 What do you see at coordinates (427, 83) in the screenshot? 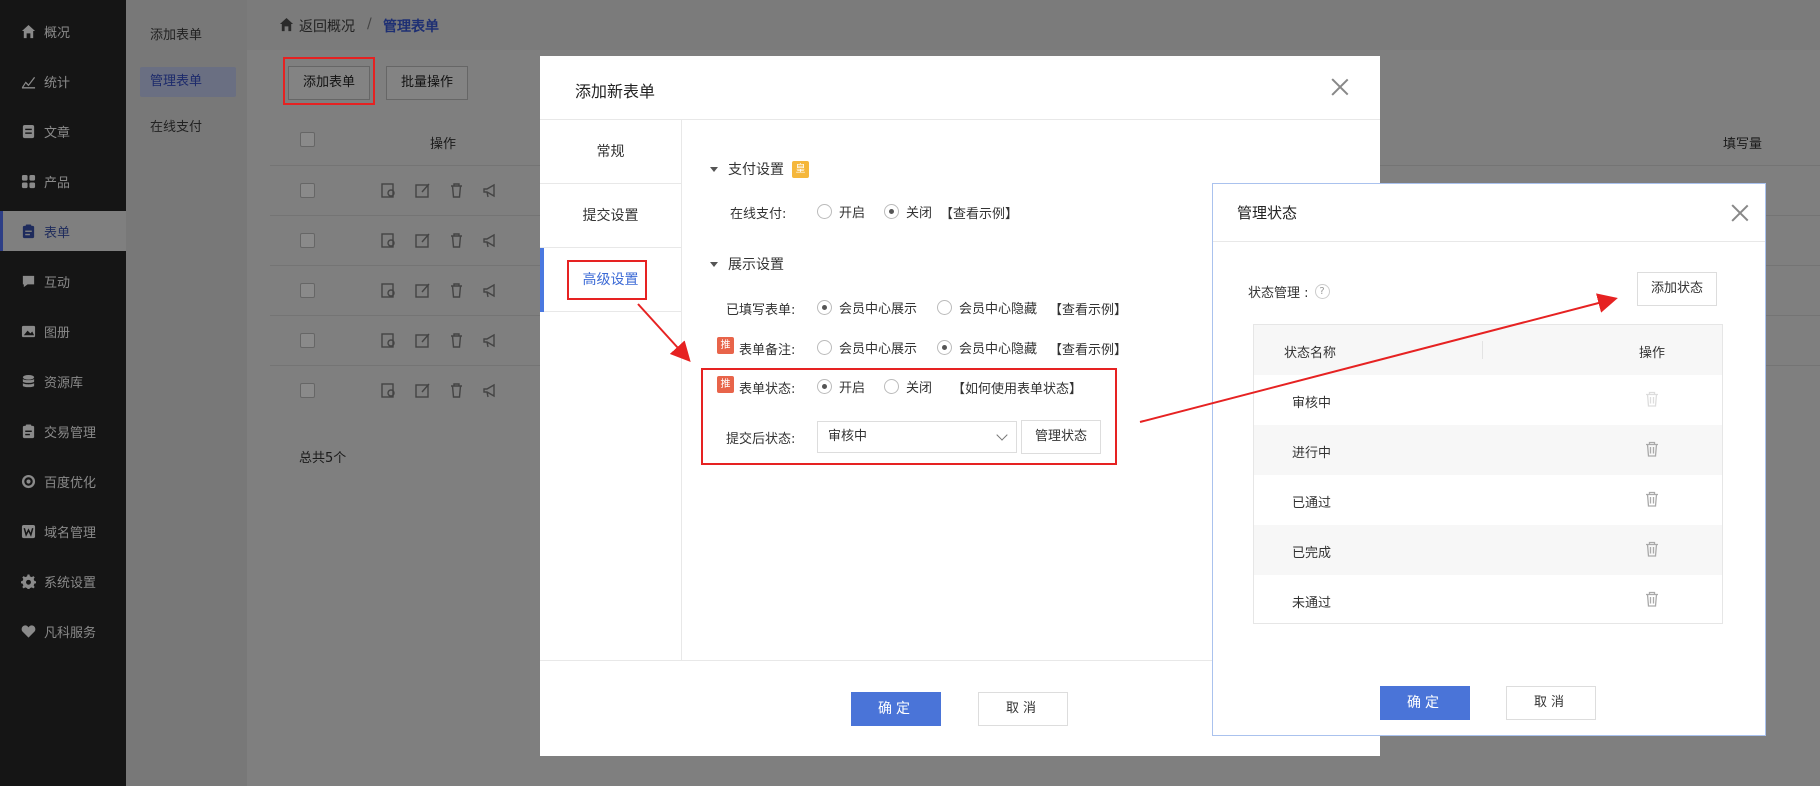
I see `batch-operation-button: 批量操作` at bounding box center [427, 83].